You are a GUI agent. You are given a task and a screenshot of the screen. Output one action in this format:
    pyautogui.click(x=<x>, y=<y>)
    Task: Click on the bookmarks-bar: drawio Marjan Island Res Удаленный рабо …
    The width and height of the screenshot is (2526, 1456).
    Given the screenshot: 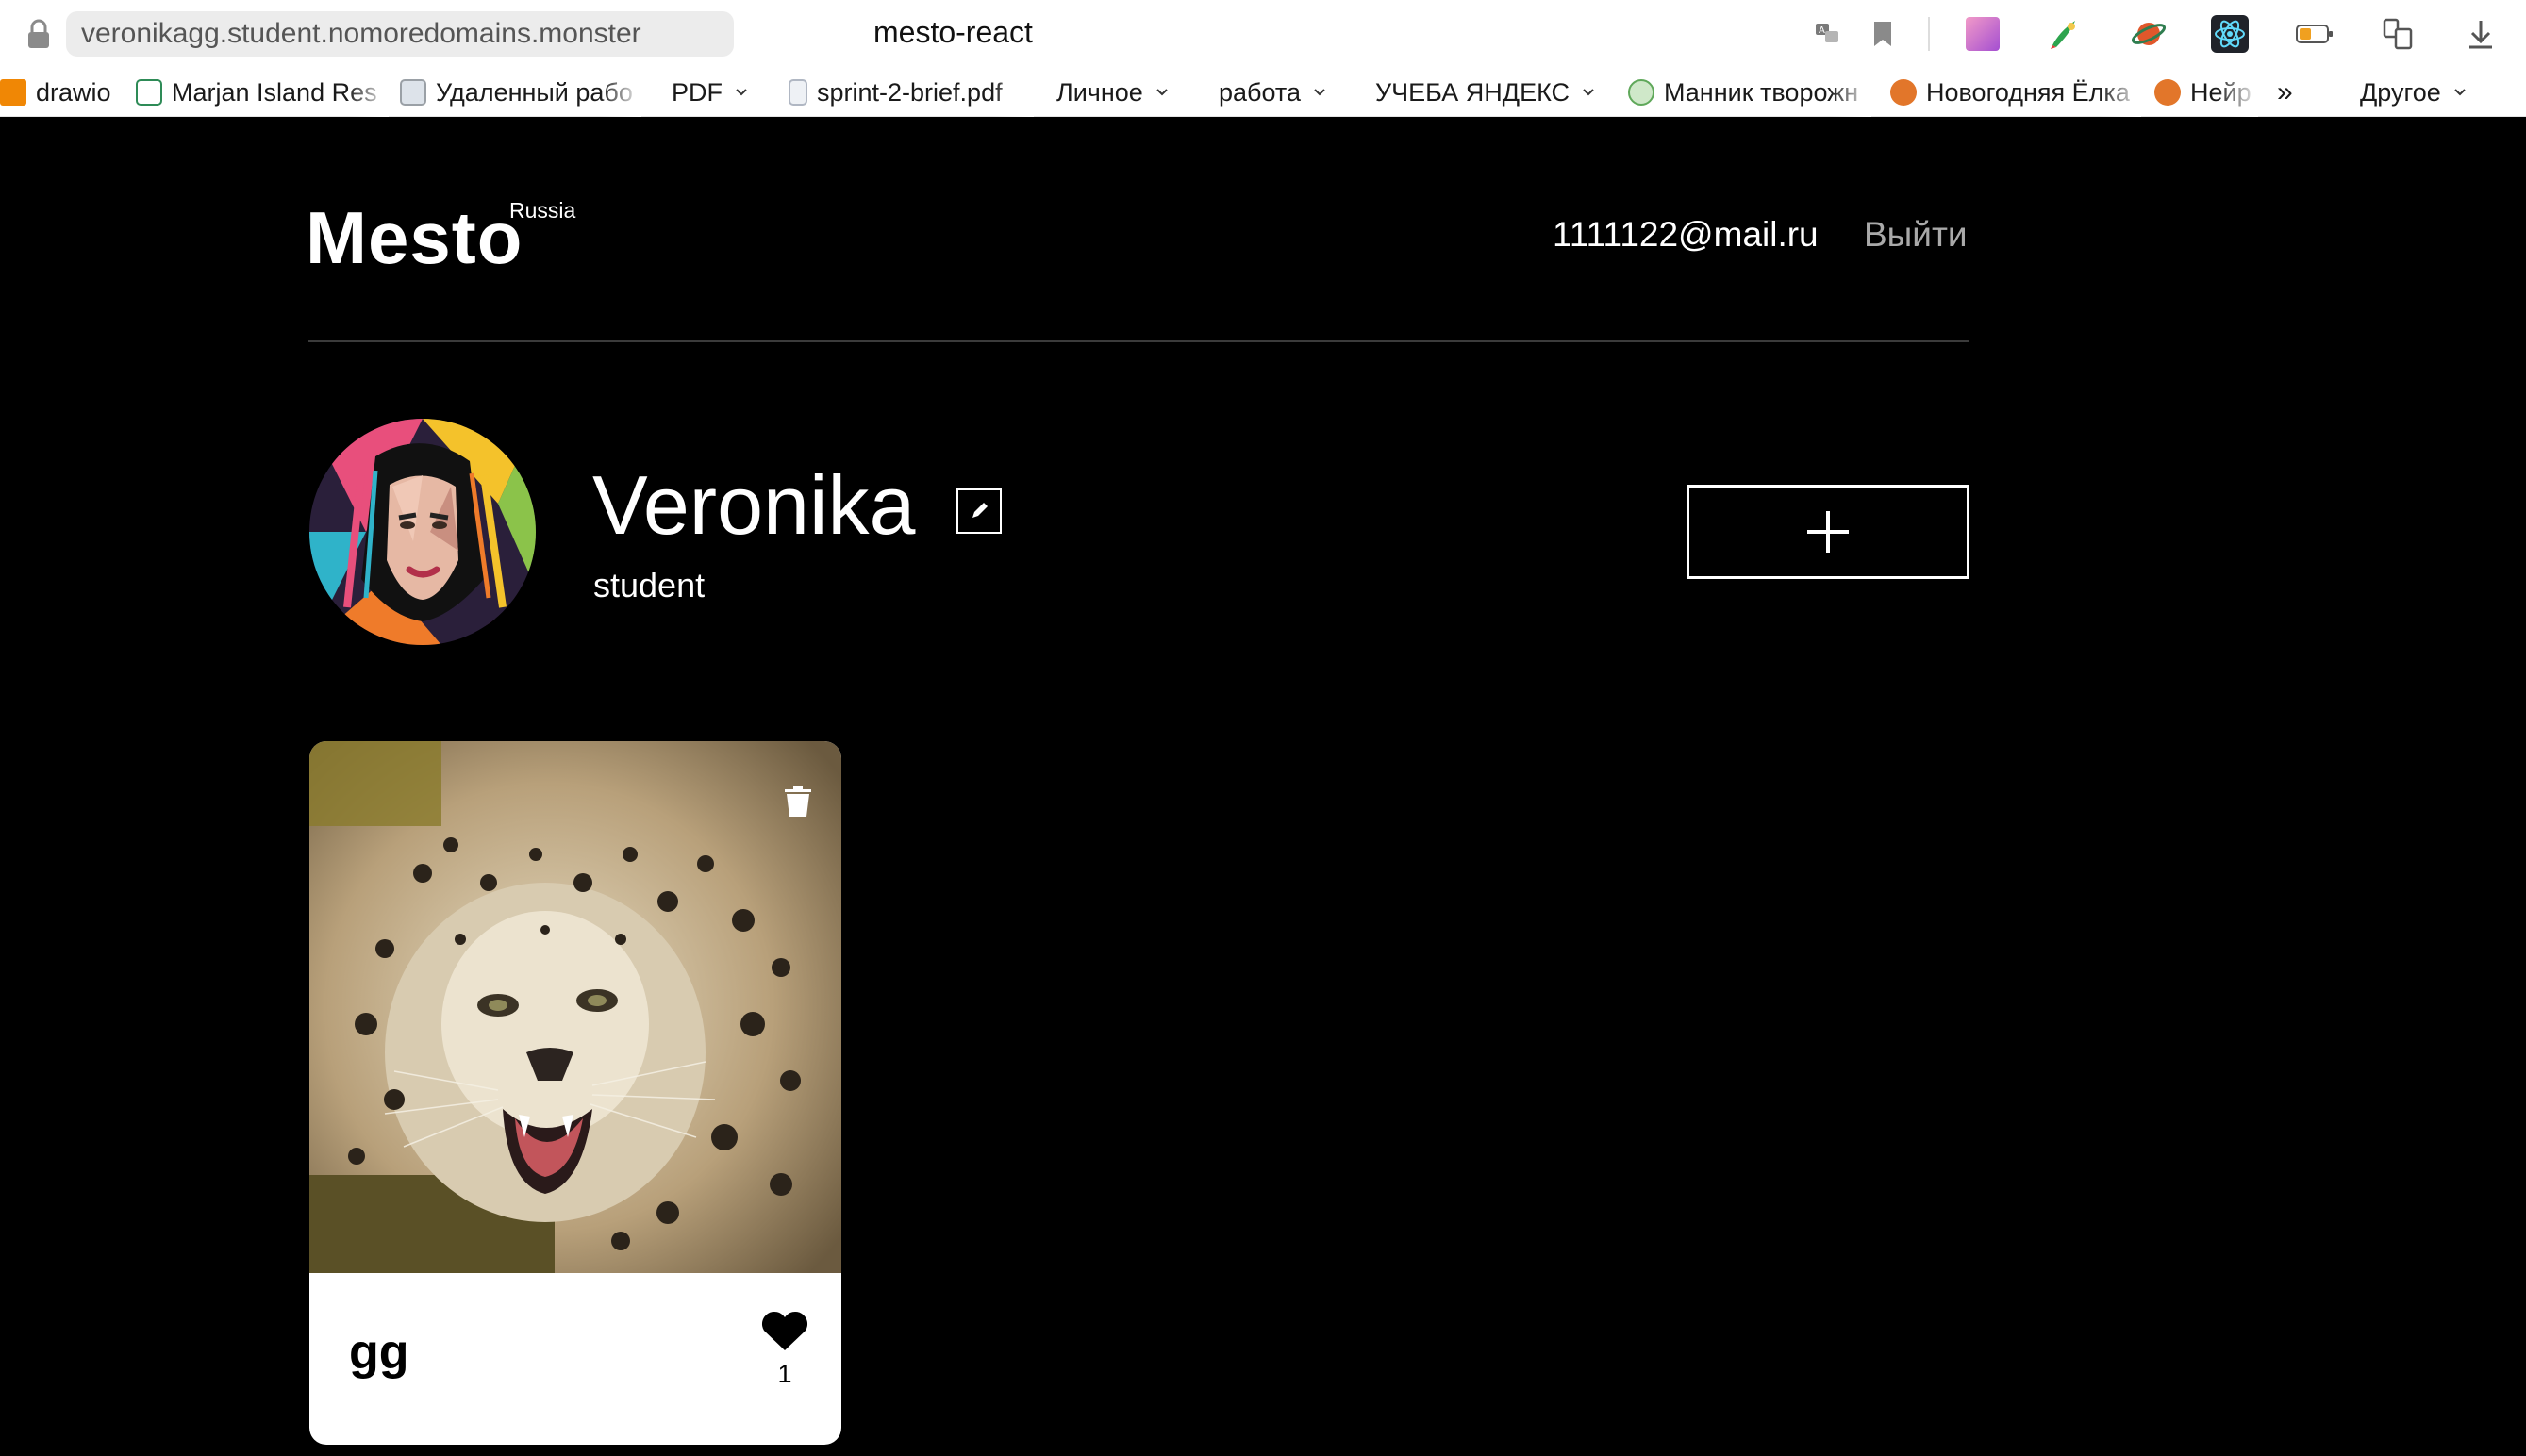 What is the action you would take?
    pyautogui.click(x=1263, y=92)
    